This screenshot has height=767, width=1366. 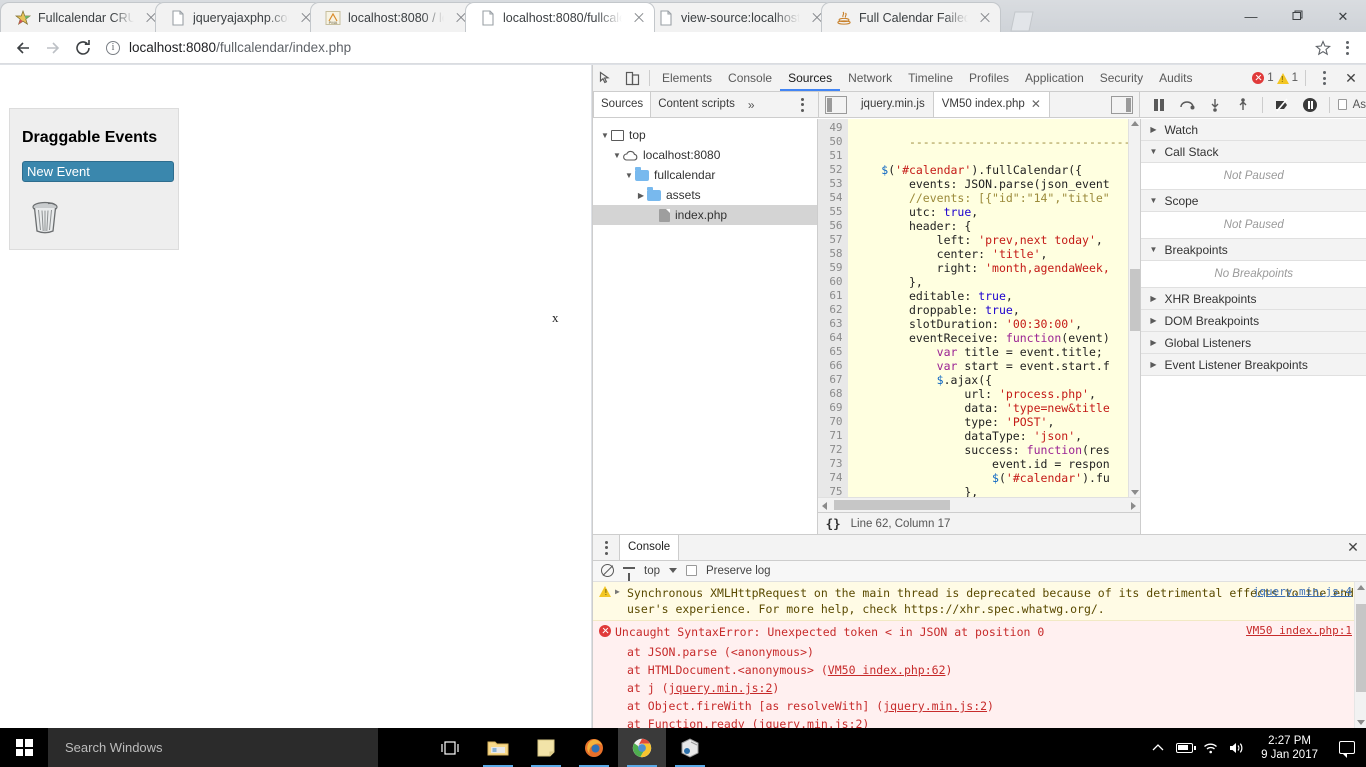 I want to click on sidebar-section-watch: ▶ Watch, so click(x=1253, y=130).